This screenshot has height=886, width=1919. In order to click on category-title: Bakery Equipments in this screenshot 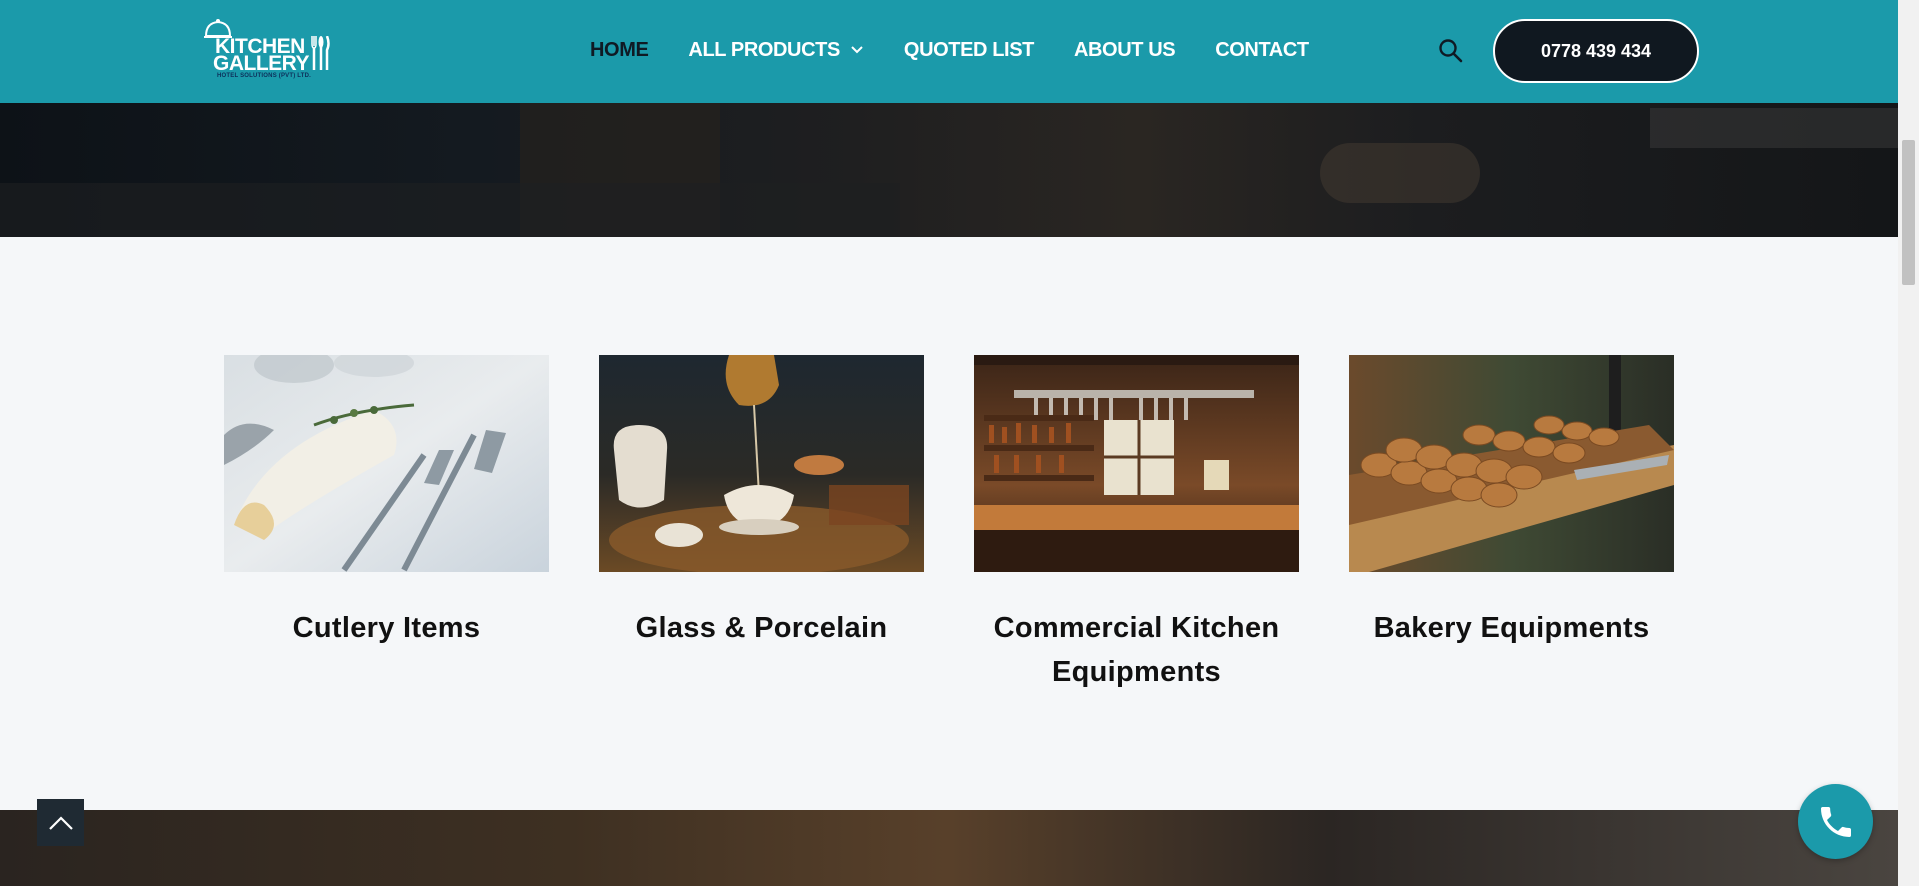, I will do `click(1511, 628)`.